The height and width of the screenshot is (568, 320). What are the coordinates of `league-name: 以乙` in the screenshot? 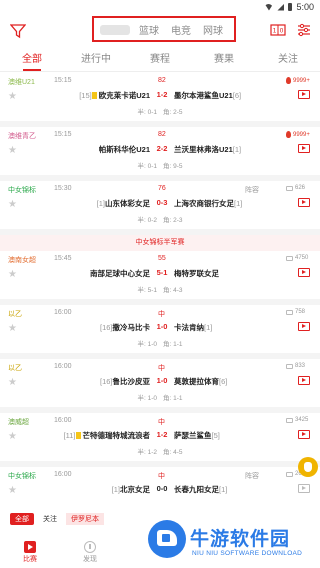 It's located at (15, 314).